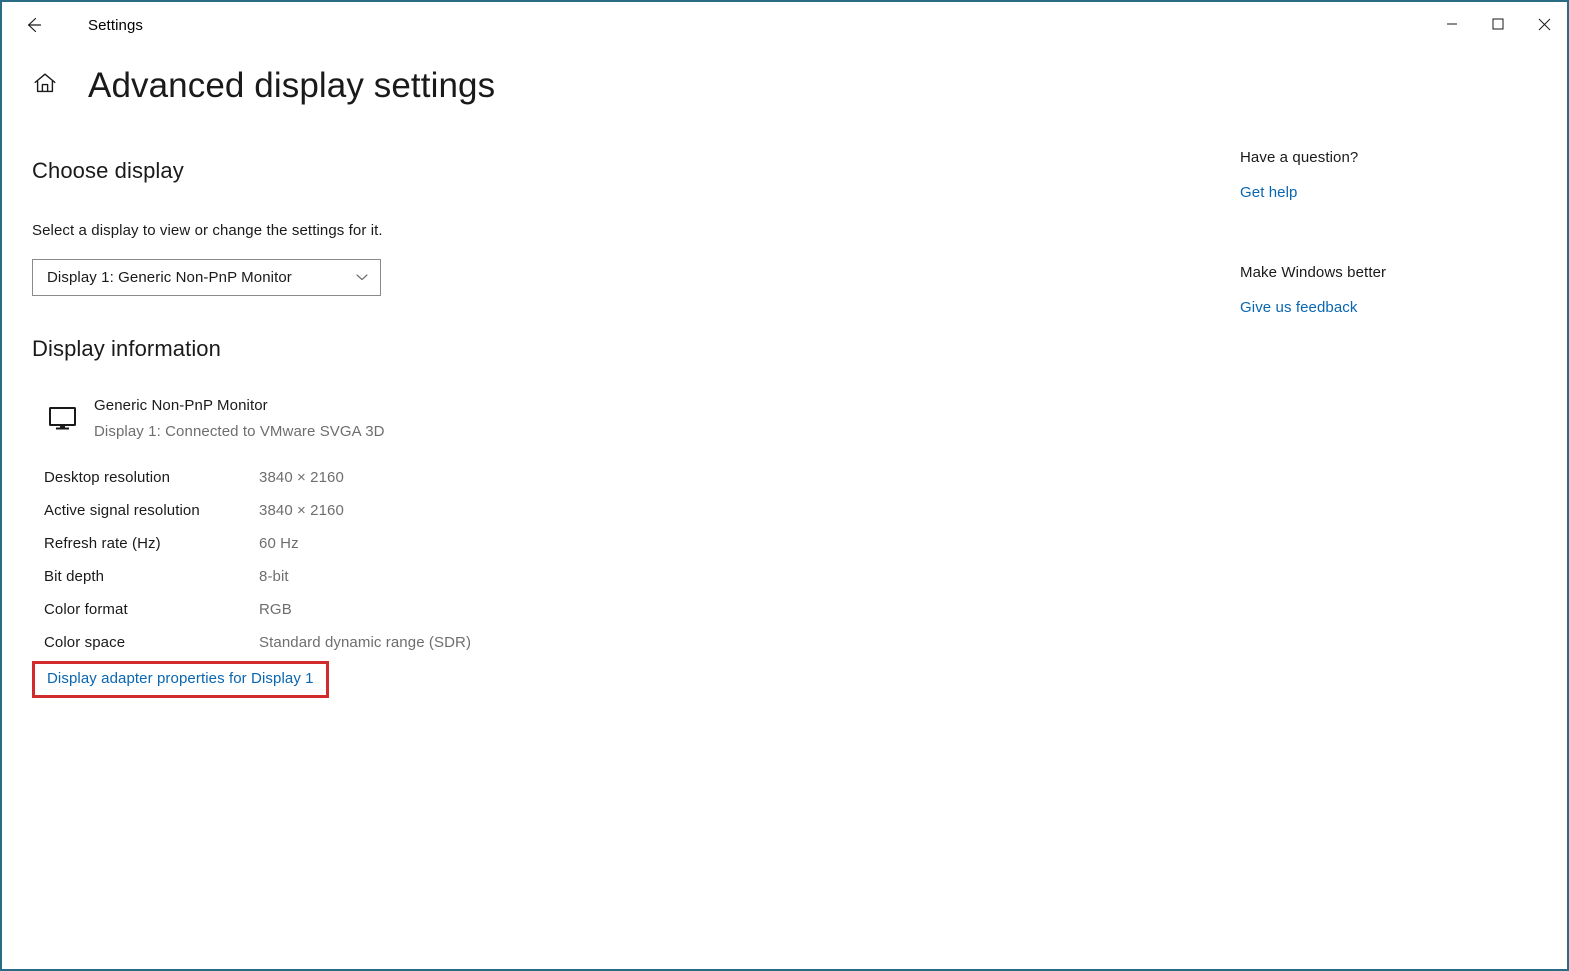 The image size is (1569, 971). Describe the element at coordinates (126, 348) in the screenshot. I see `display-information-heading: Display information` at that location.